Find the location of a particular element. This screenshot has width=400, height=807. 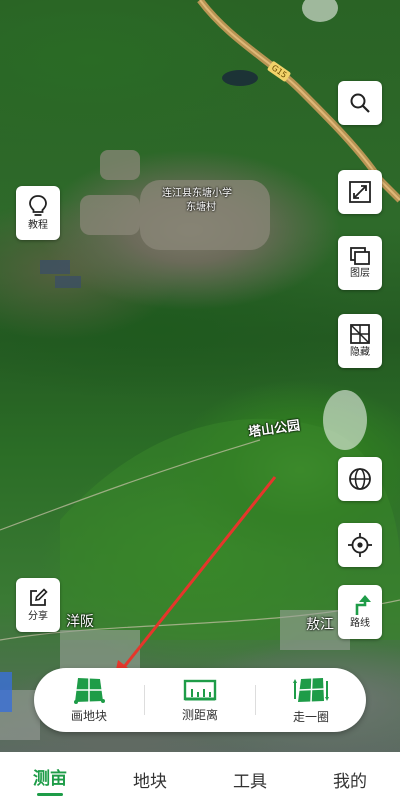

measure-distance-button: 测距离 is located at coordinates (200, 700).